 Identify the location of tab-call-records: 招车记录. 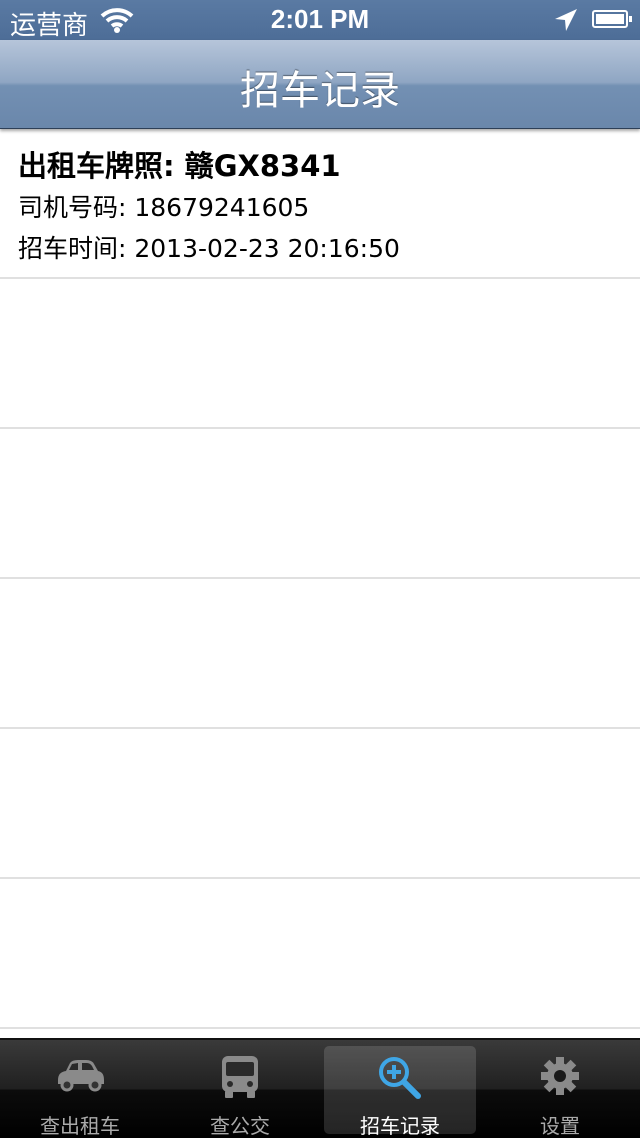
(400, 1089).